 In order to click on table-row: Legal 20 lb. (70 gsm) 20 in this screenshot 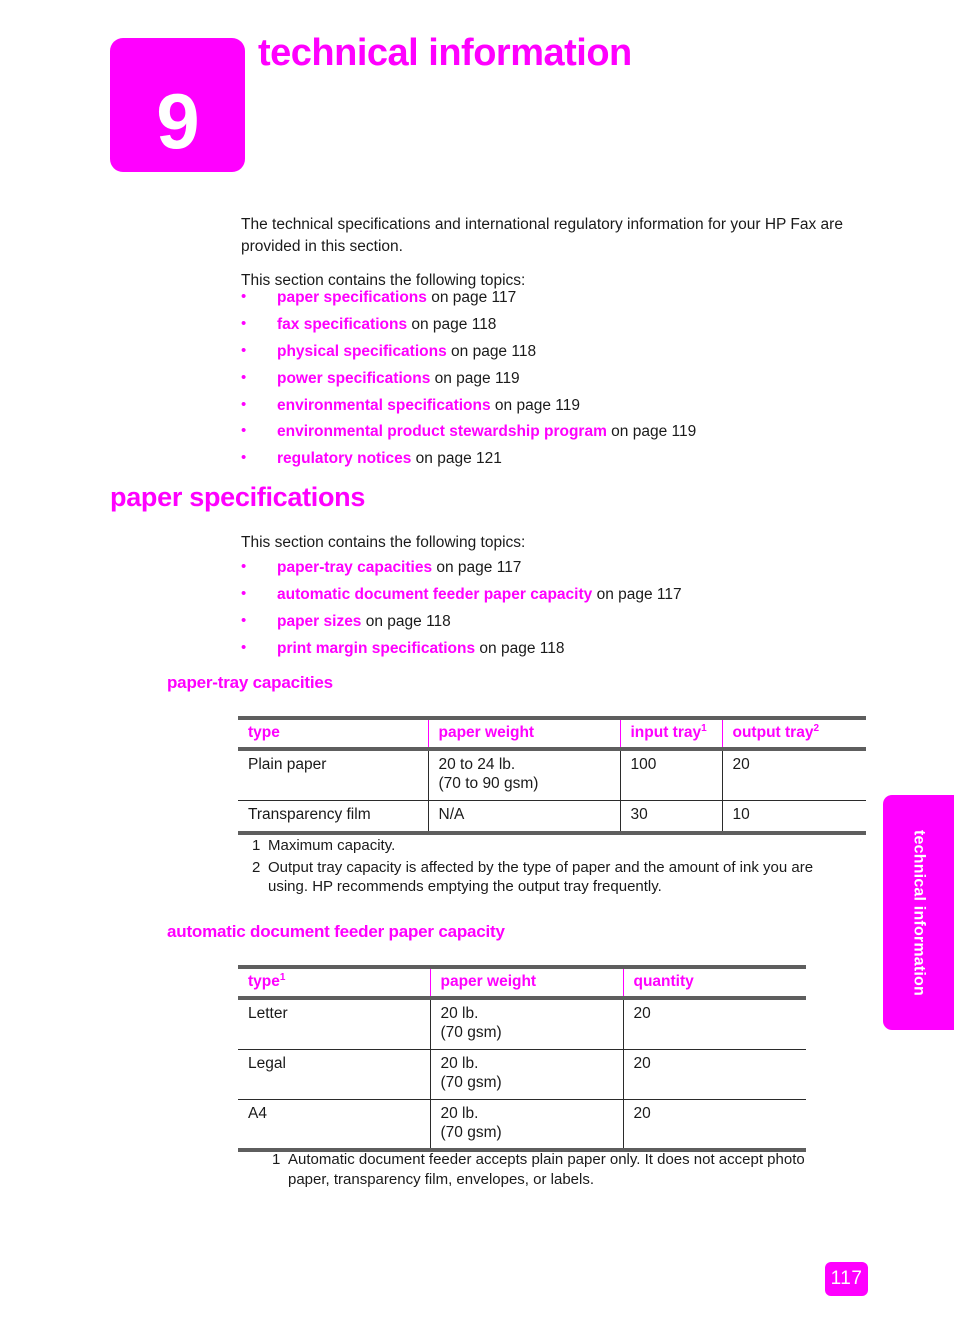, I will do `click(522, 1074)`.